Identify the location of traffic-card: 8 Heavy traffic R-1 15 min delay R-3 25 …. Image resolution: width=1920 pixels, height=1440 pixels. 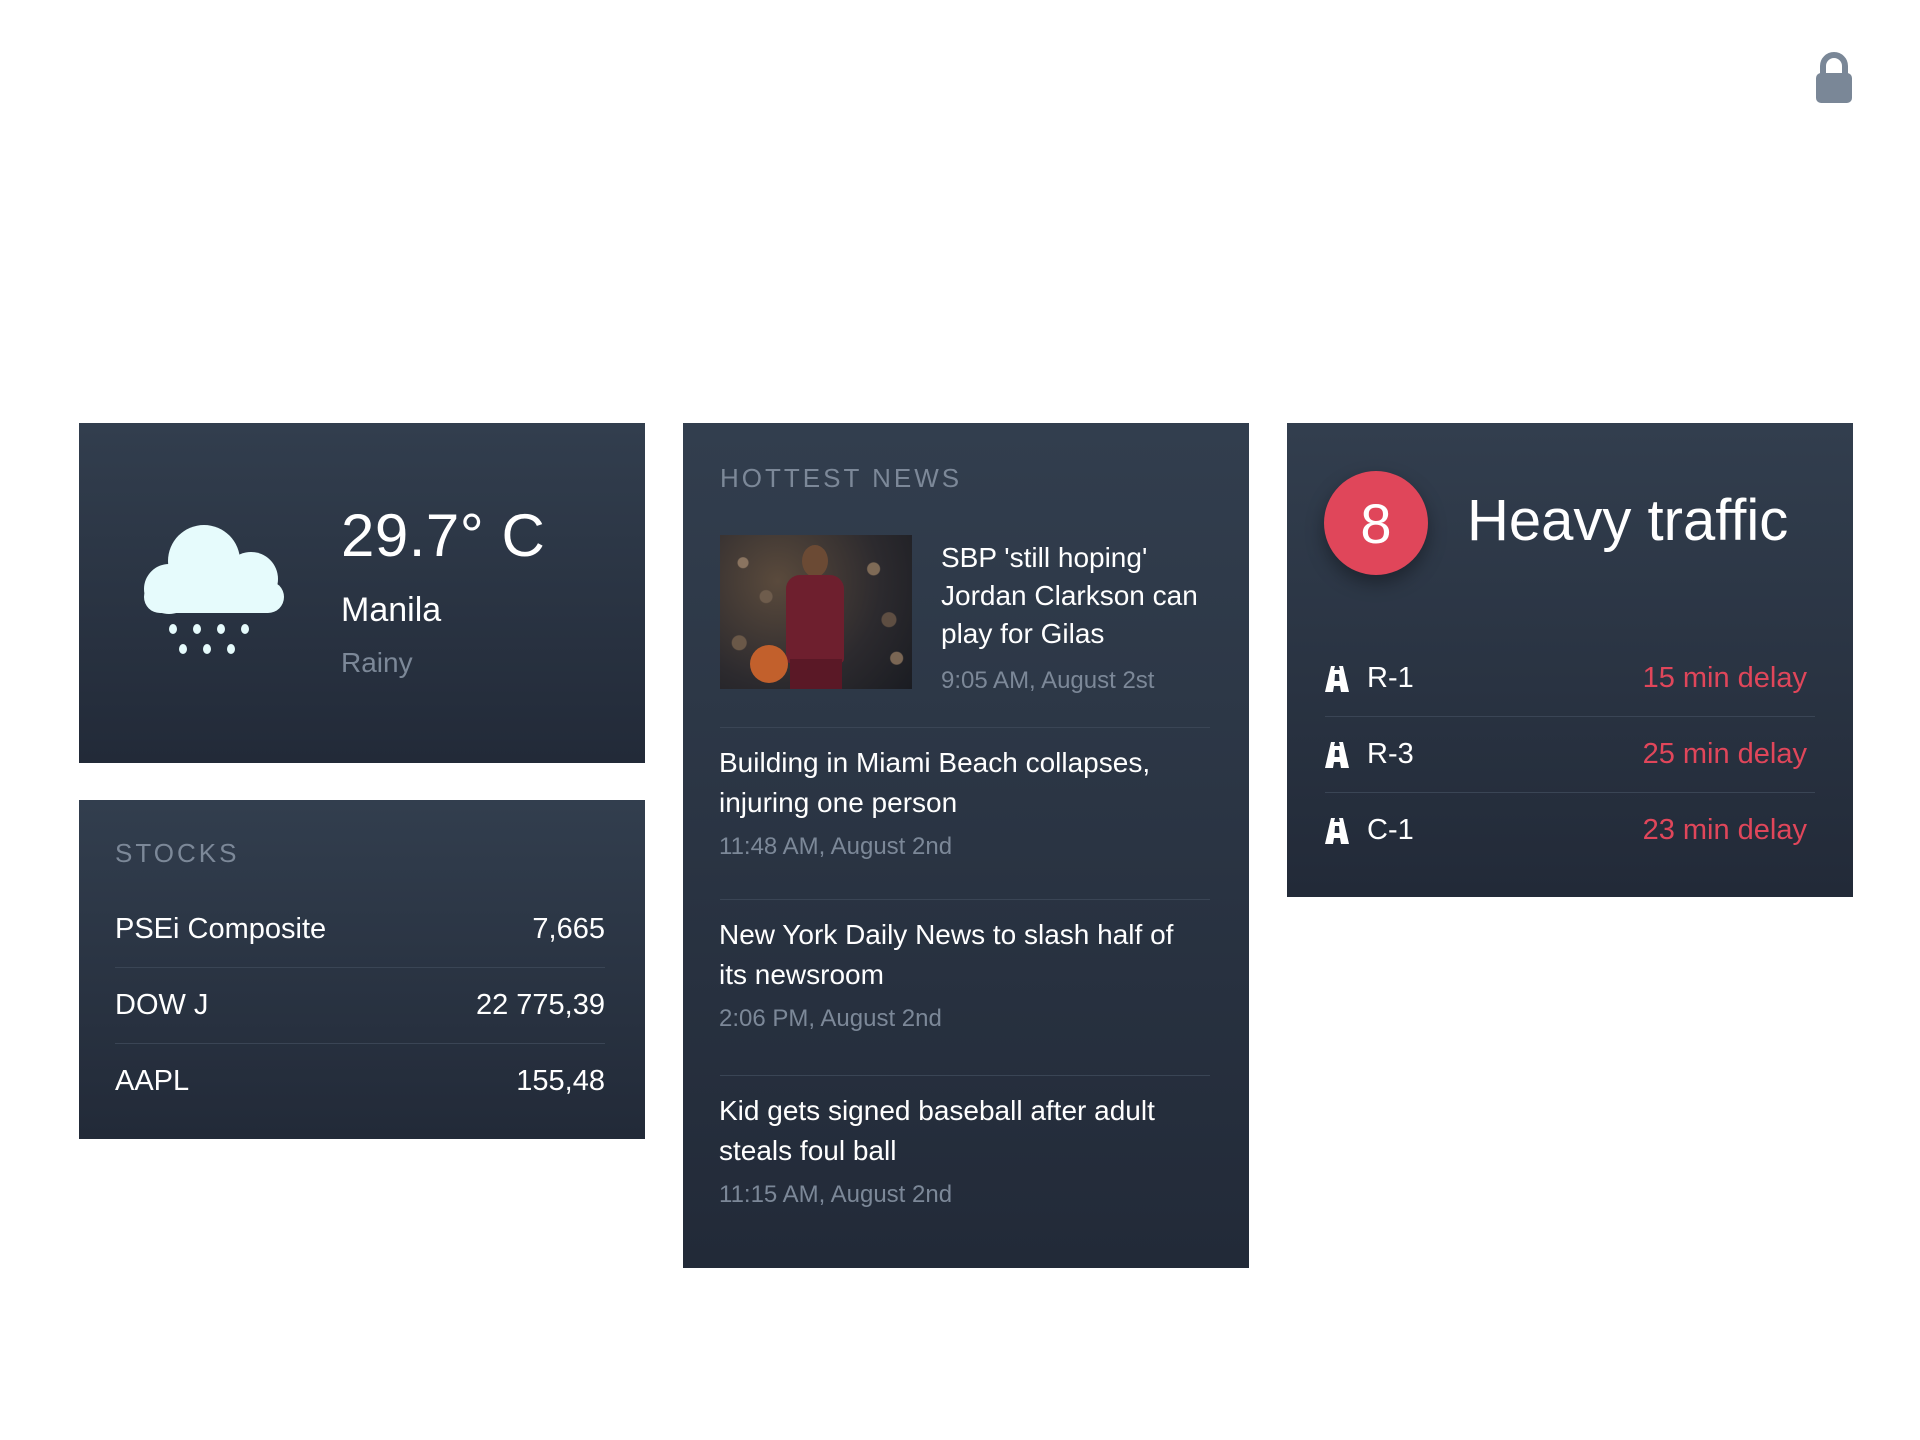
(1570, 660).